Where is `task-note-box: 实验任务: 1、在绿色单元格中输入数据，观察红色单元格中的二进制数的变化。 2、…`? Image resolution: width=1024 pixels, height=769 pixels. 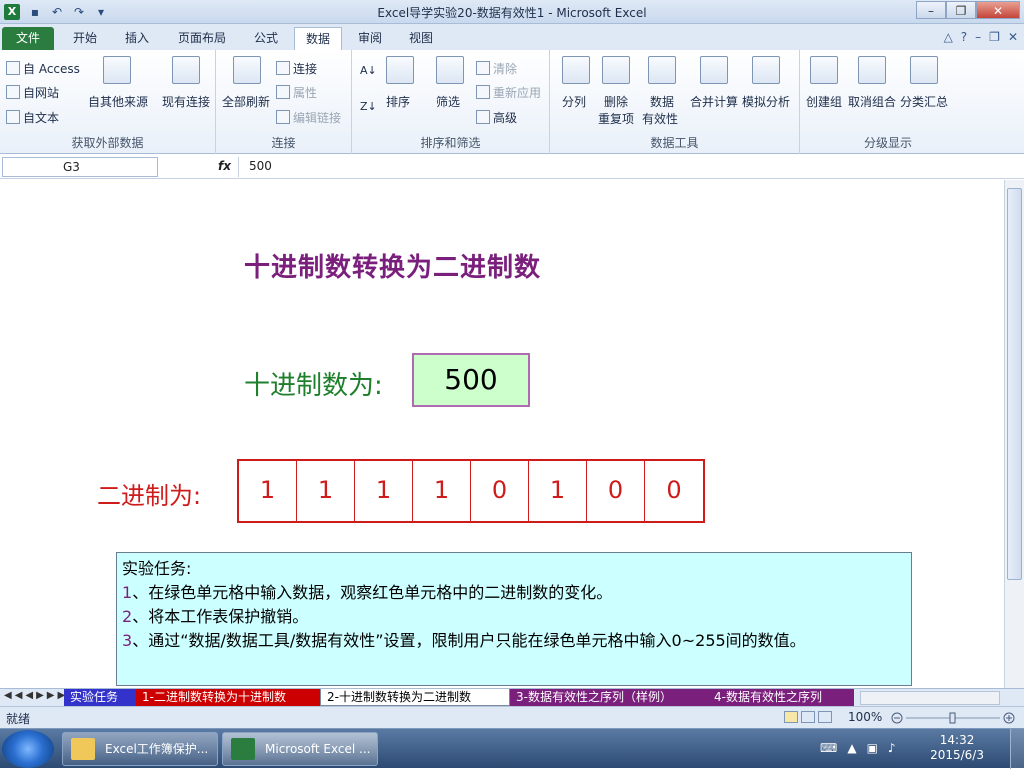
task-note-box: 实验任务: 1、在绿色单元格中输入数据，观察红色单元格中的二进制数的变化。 2、… is located at coordinates (514, 619).